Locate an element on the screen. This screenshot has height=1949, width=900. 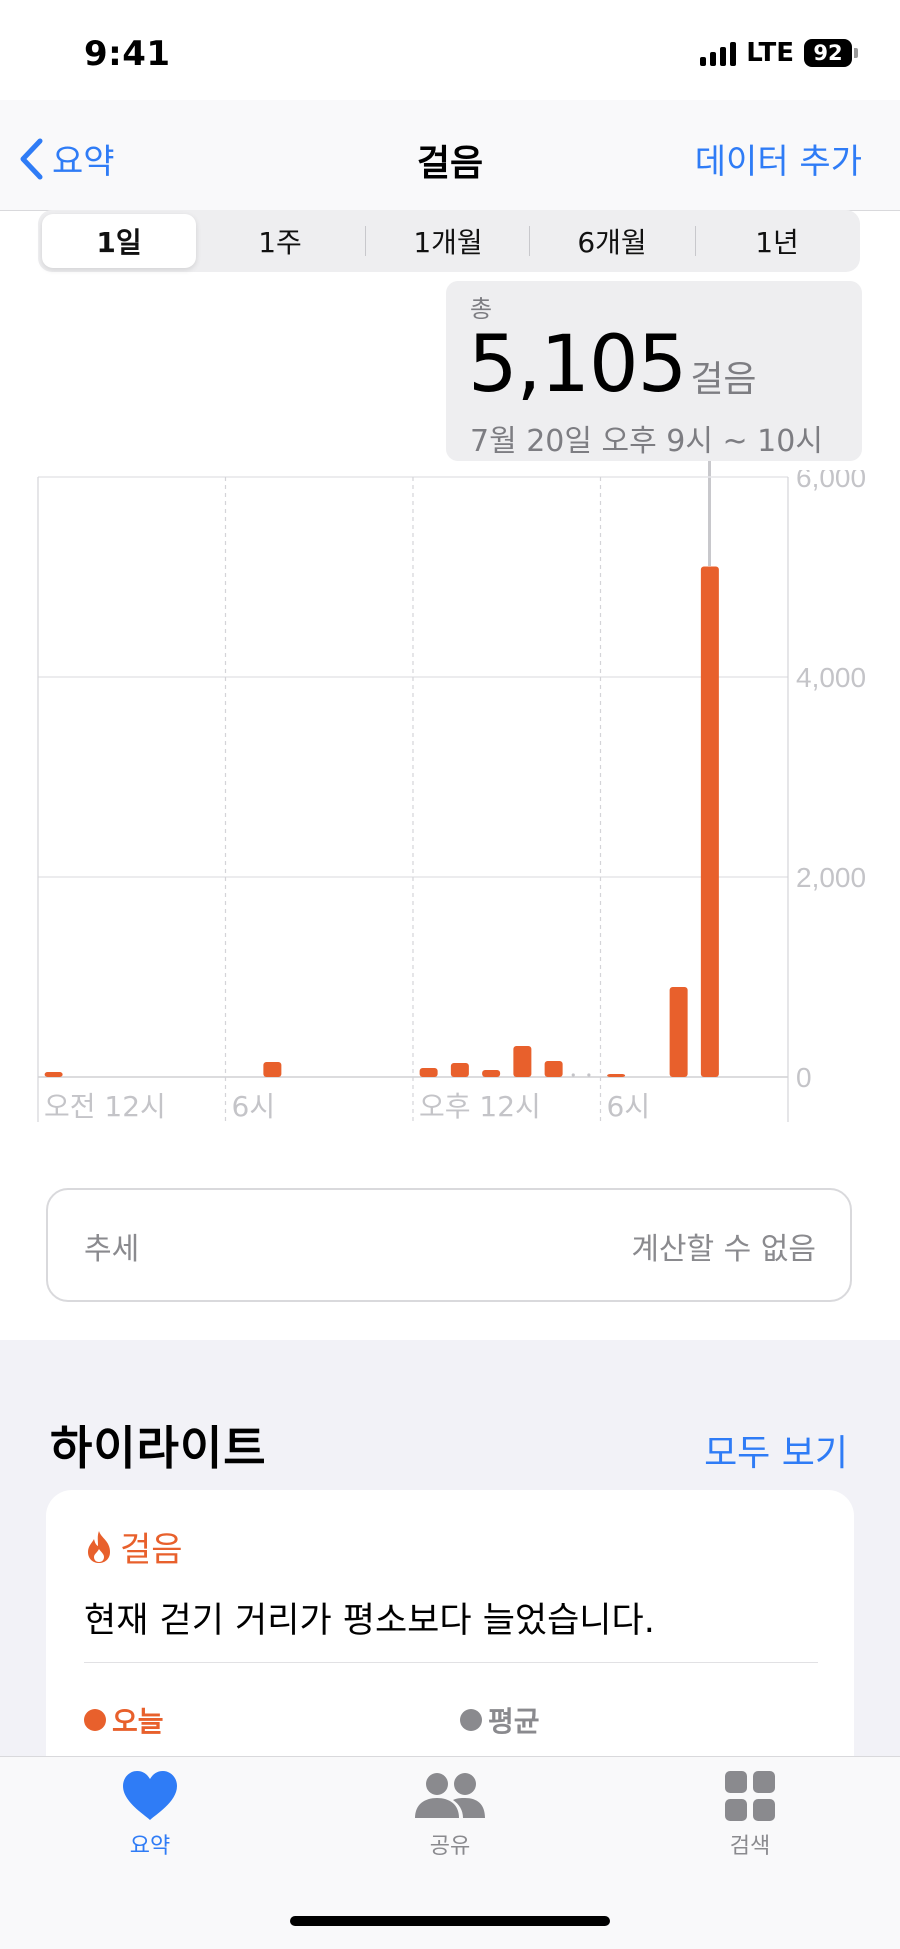
battery-icon: 92 is located at coordinates (831, 53).